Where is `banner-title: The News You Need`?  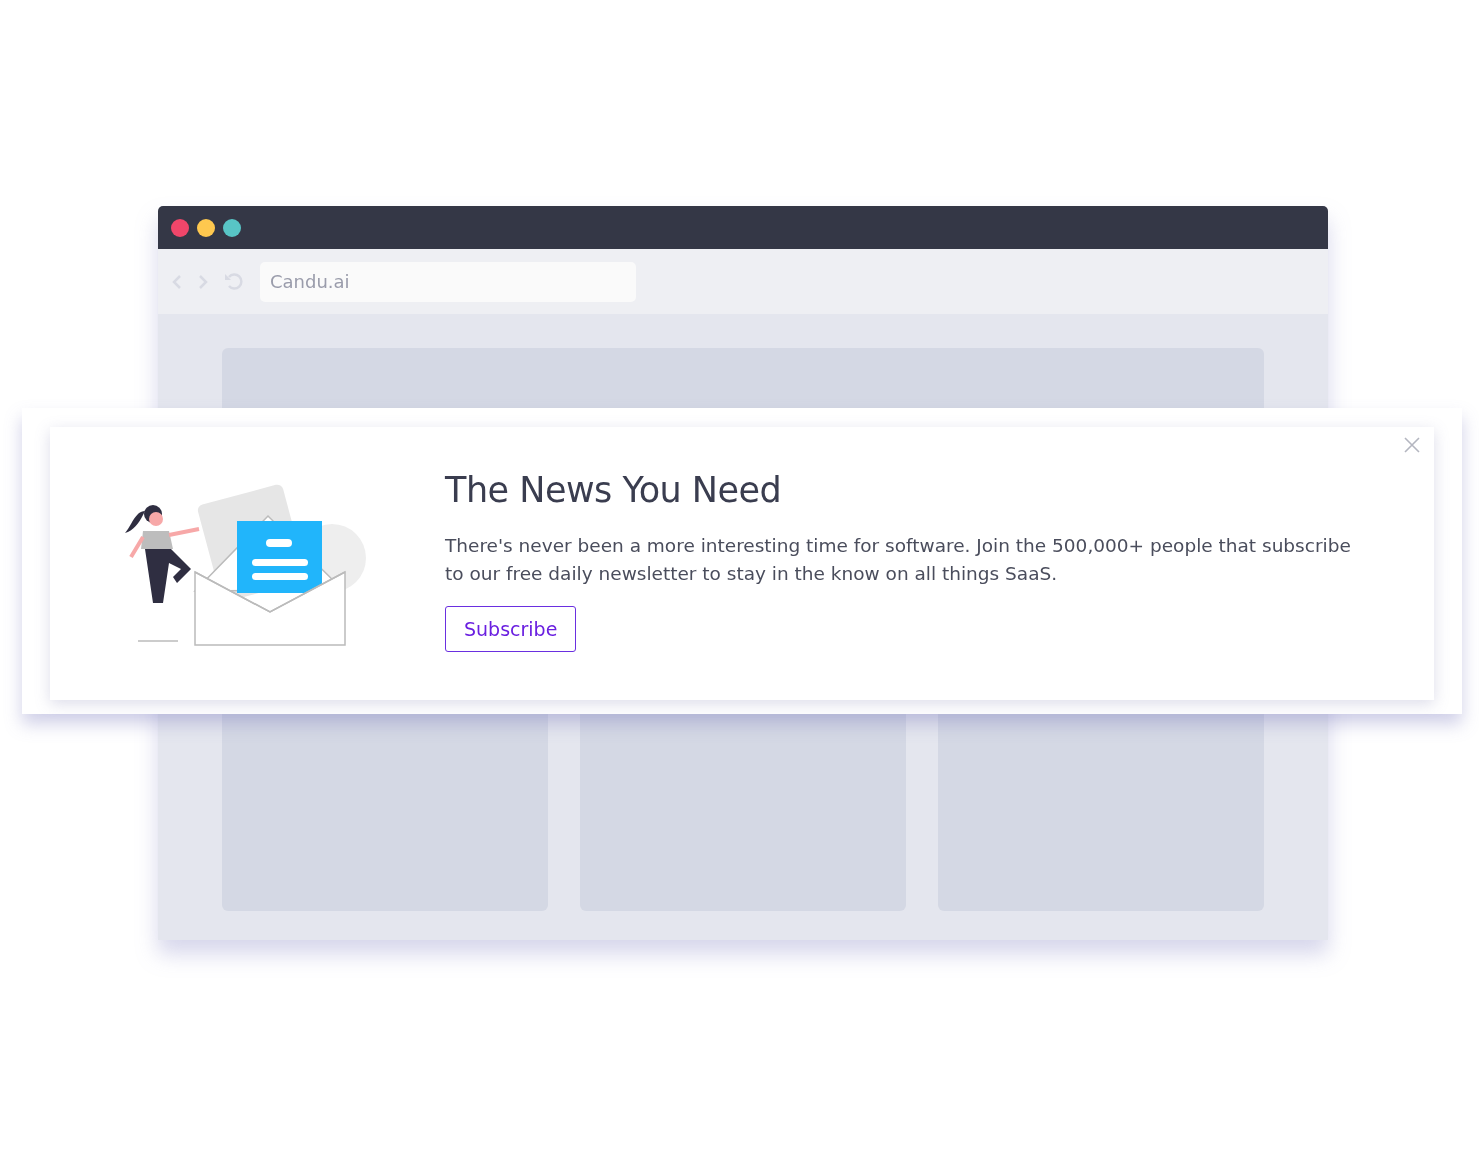 banner-title: The News You Need is located at coordinates (614, 490).